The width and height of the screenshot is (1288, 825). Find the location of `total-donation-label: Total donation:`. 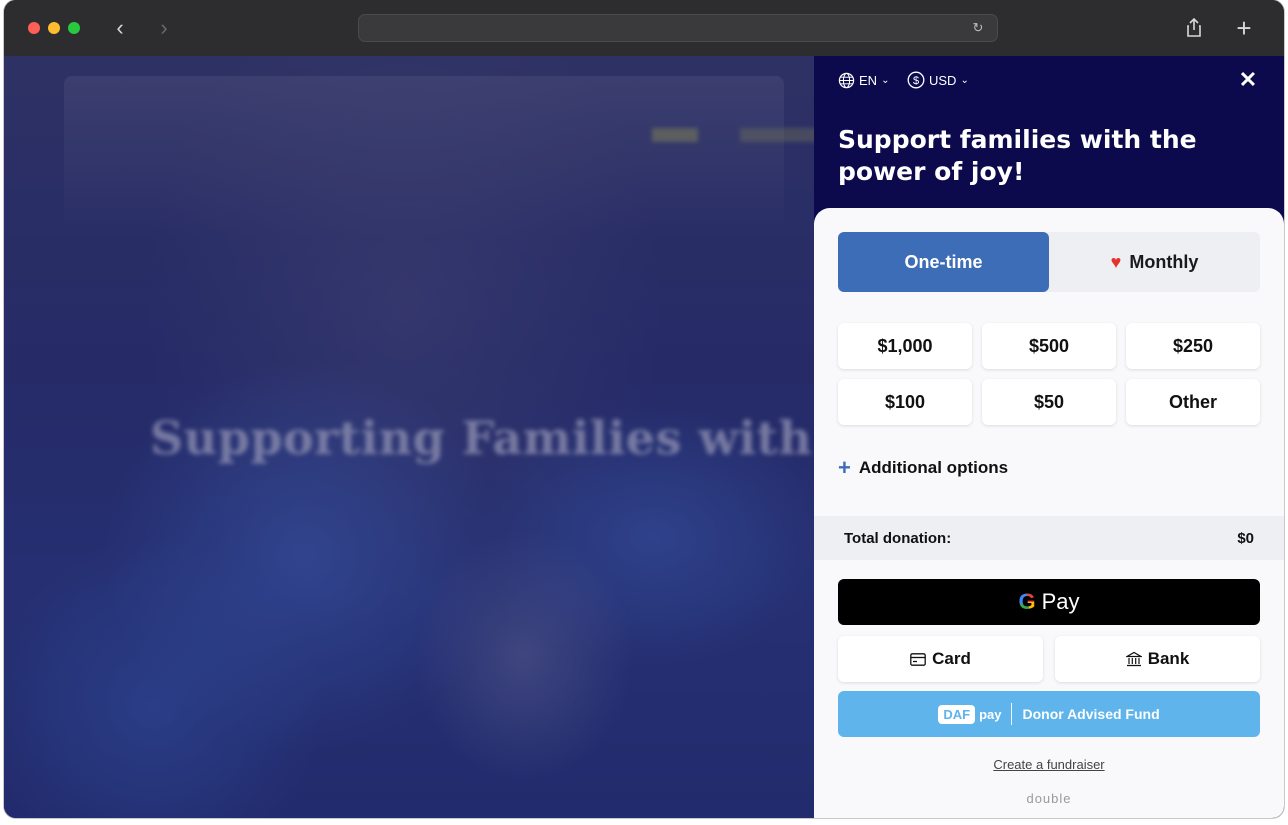

total-donation-label: Total donation: is located at coordinates (898, 538).